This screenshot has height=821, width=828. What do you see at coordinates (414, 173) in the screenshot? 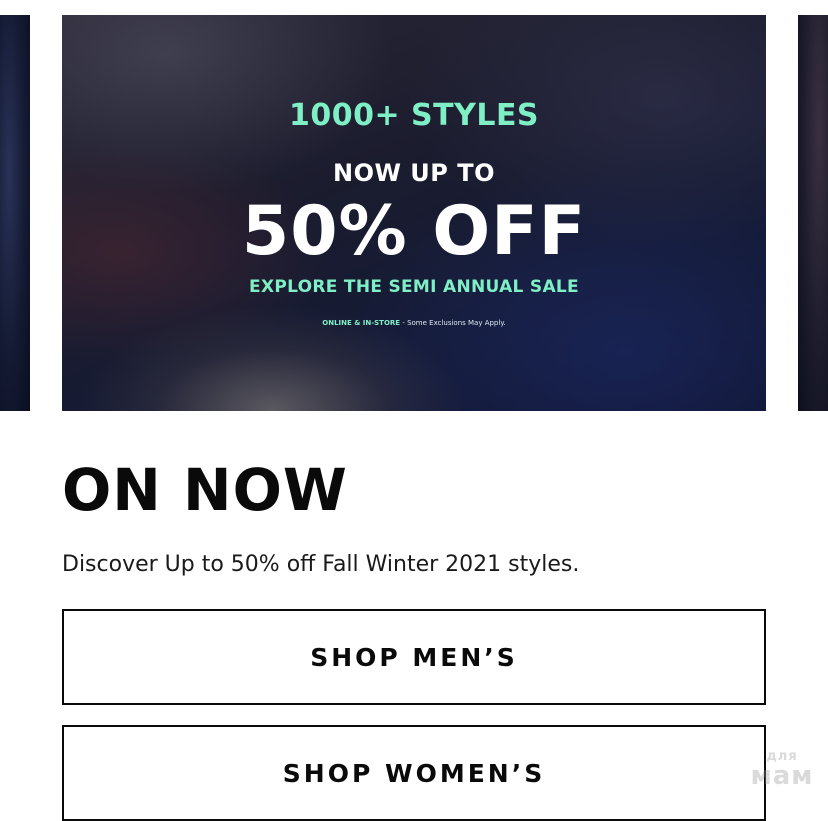
I see `banner-subhead: NOW UP TO` at bounding box center [414, 173].